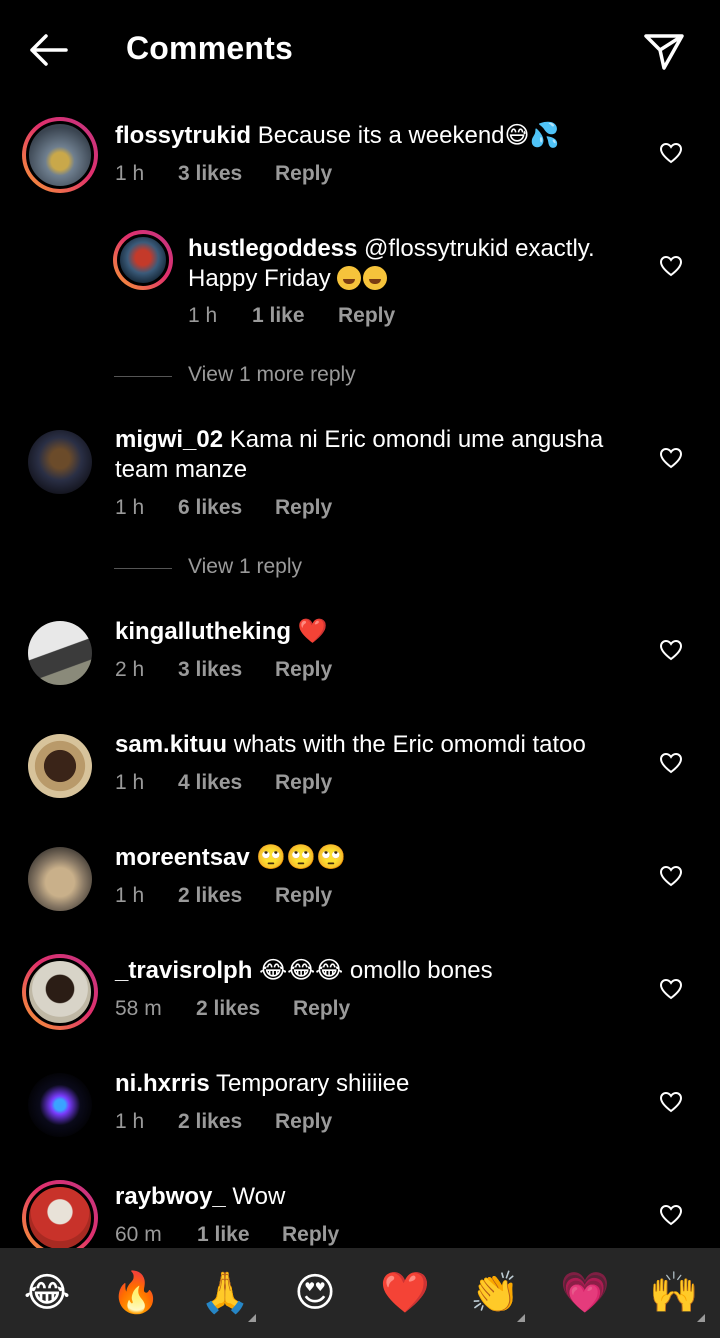 The width and height of the screenshot is (720, 1338). Describe the element at coordinates (138, 1234) in the screenshot. I see `comment-time: 60 m` at that location.